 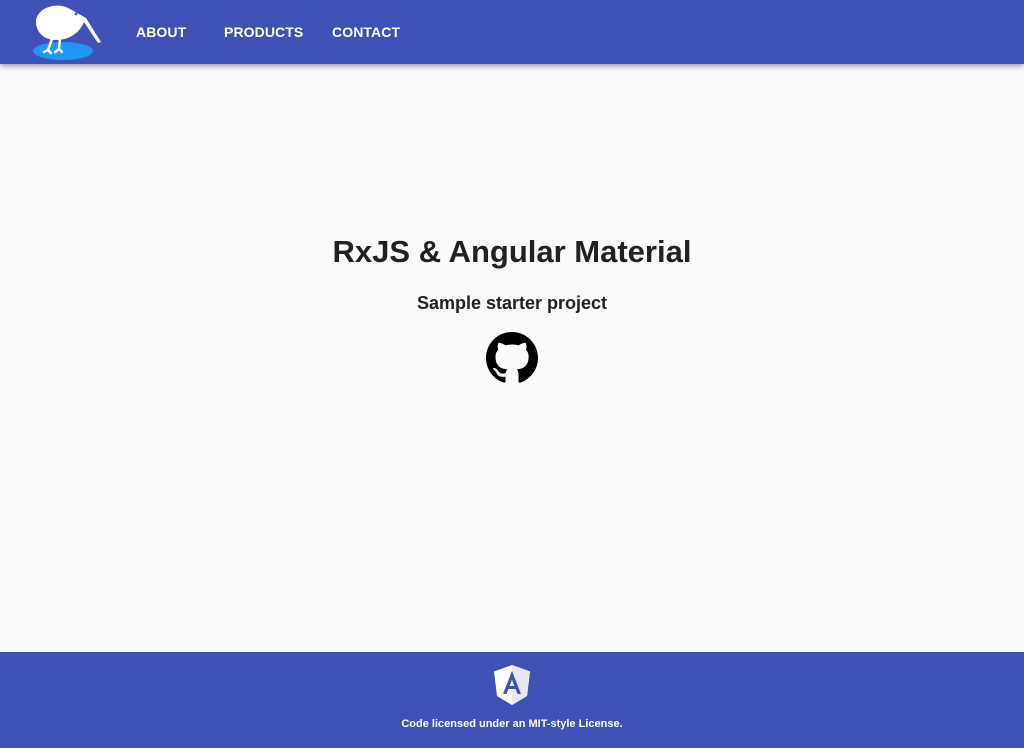 I want to click on page-title: RxJS & Angular Material, so click(x=512, y=251).